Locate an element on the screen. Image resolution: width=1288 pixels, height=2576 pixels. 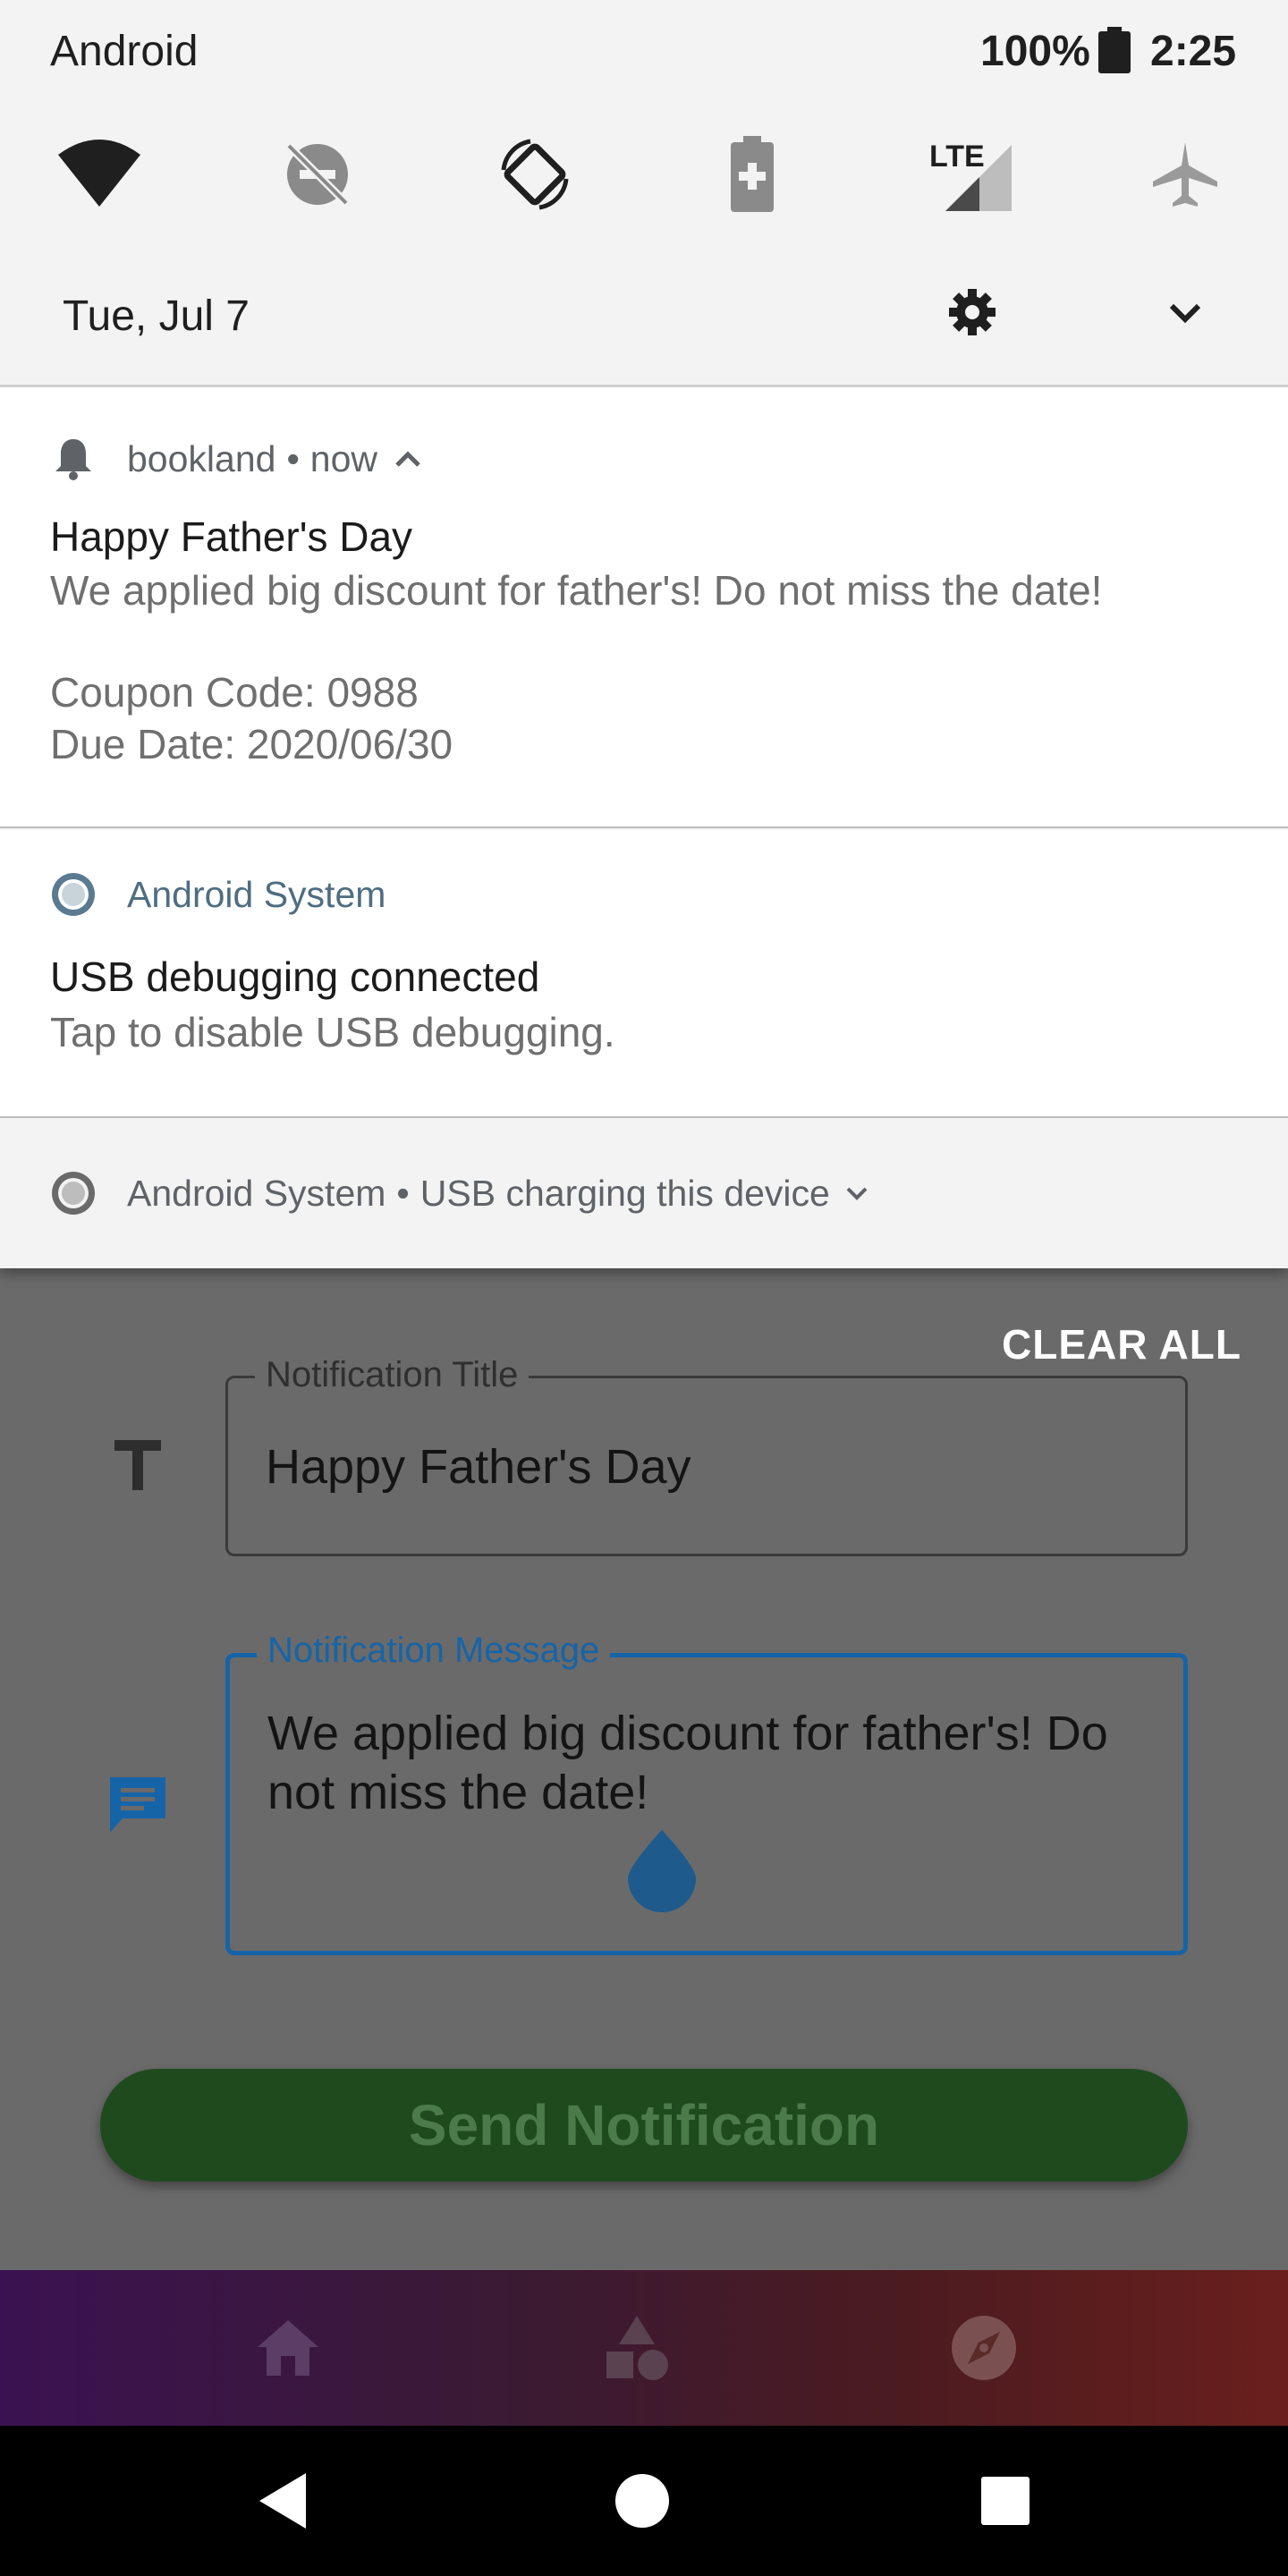
explore-icon is located at coordinates (984, 2348).